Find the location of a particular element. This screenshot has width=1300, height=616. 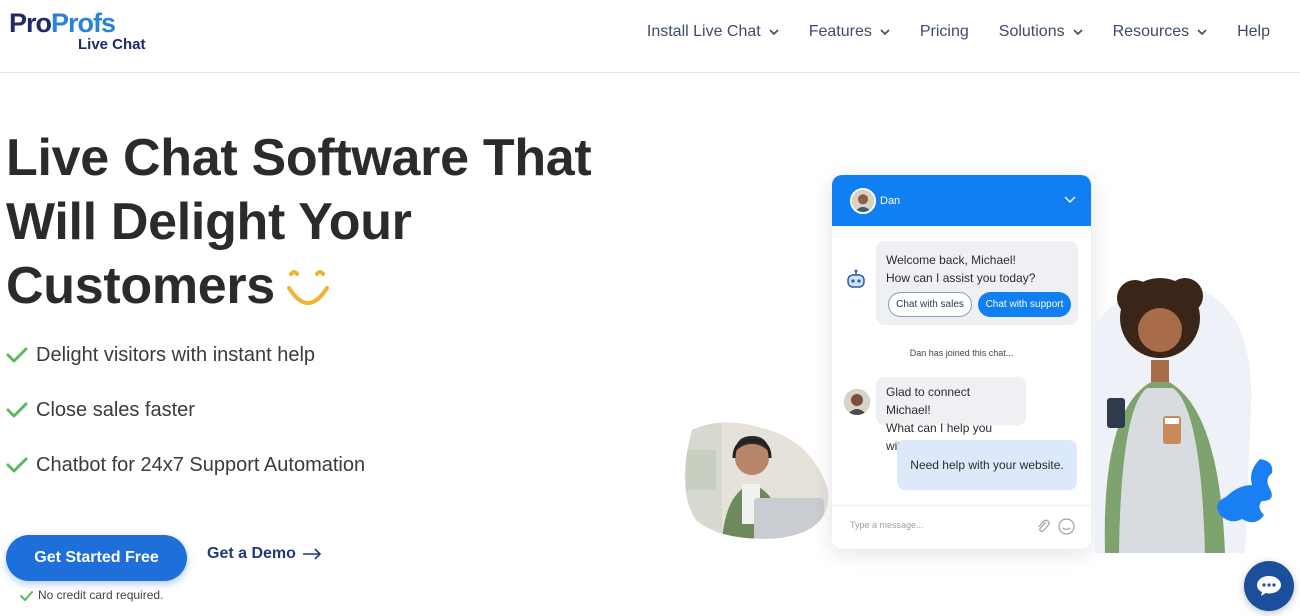

get-a-demo-link: Get a Demo is located at coordinates (264, 554).